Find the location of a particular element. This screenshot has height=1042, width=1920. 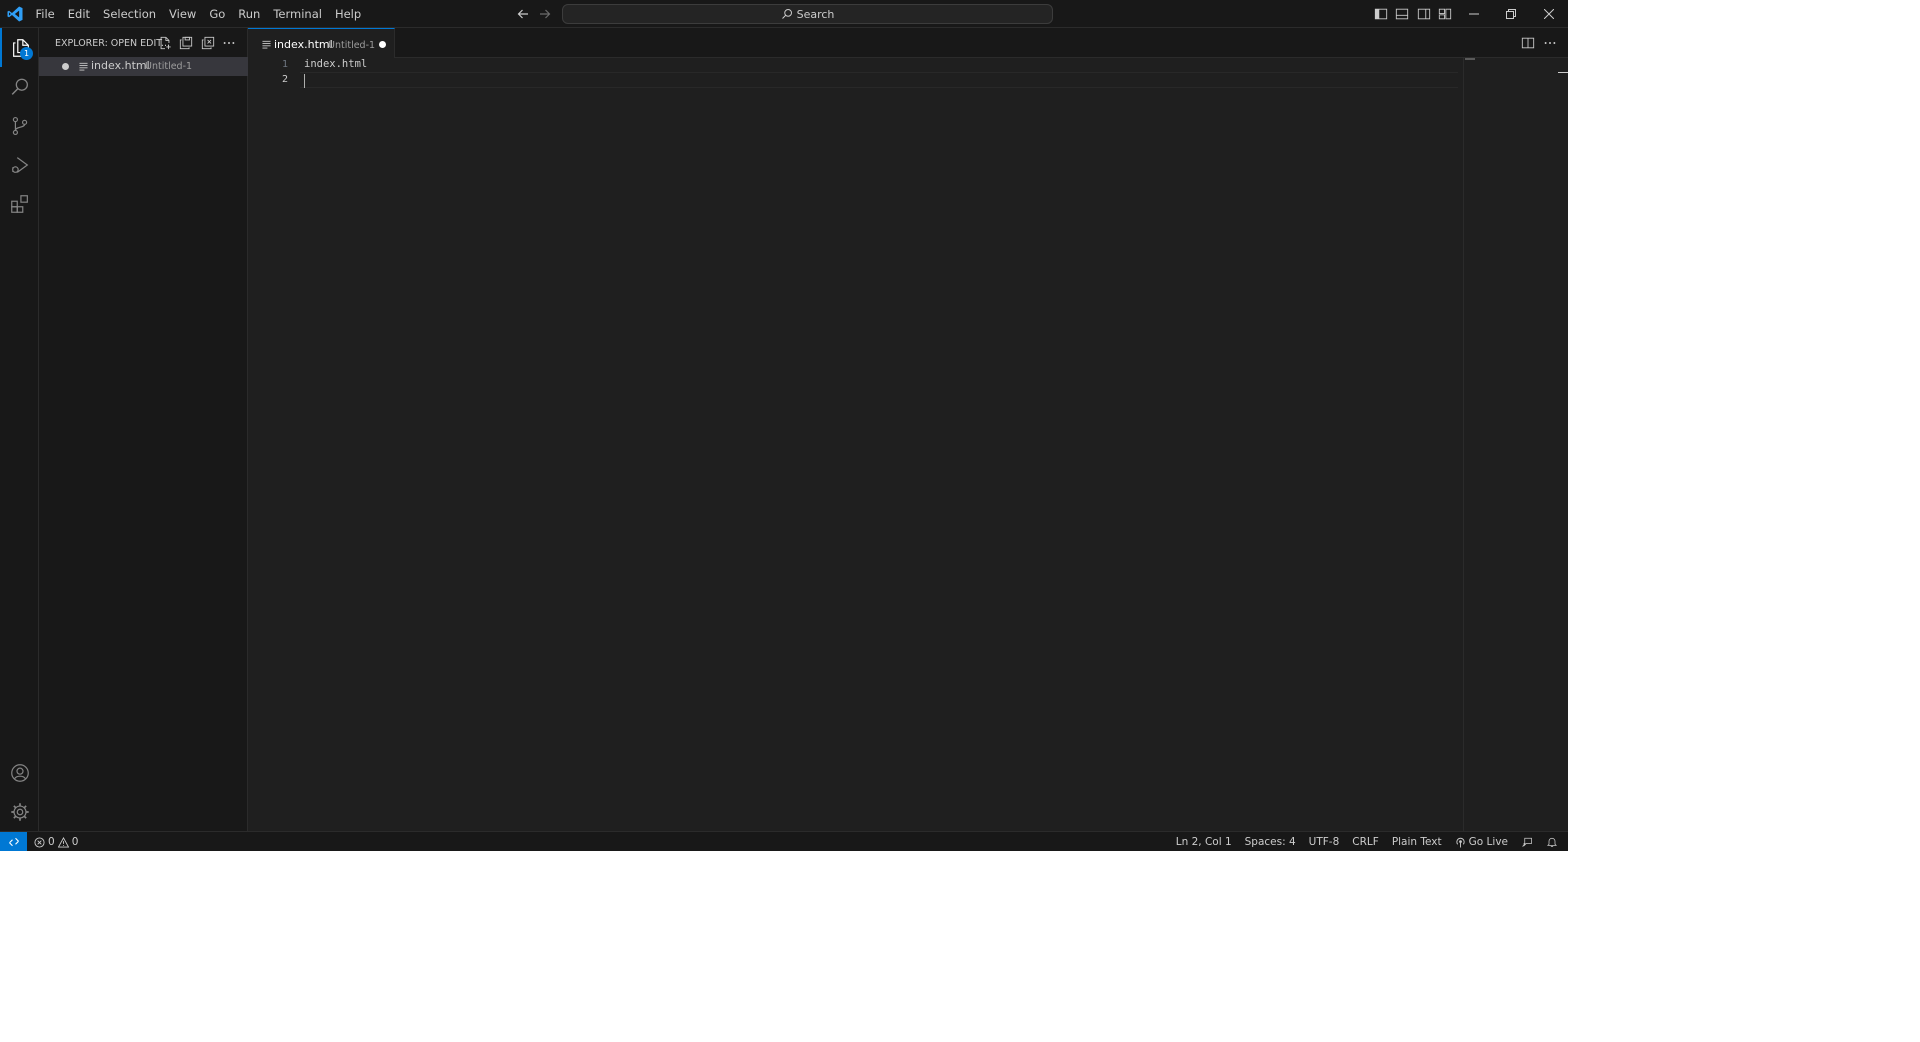

back-arrow-icon is located at coordinates (523, 14).